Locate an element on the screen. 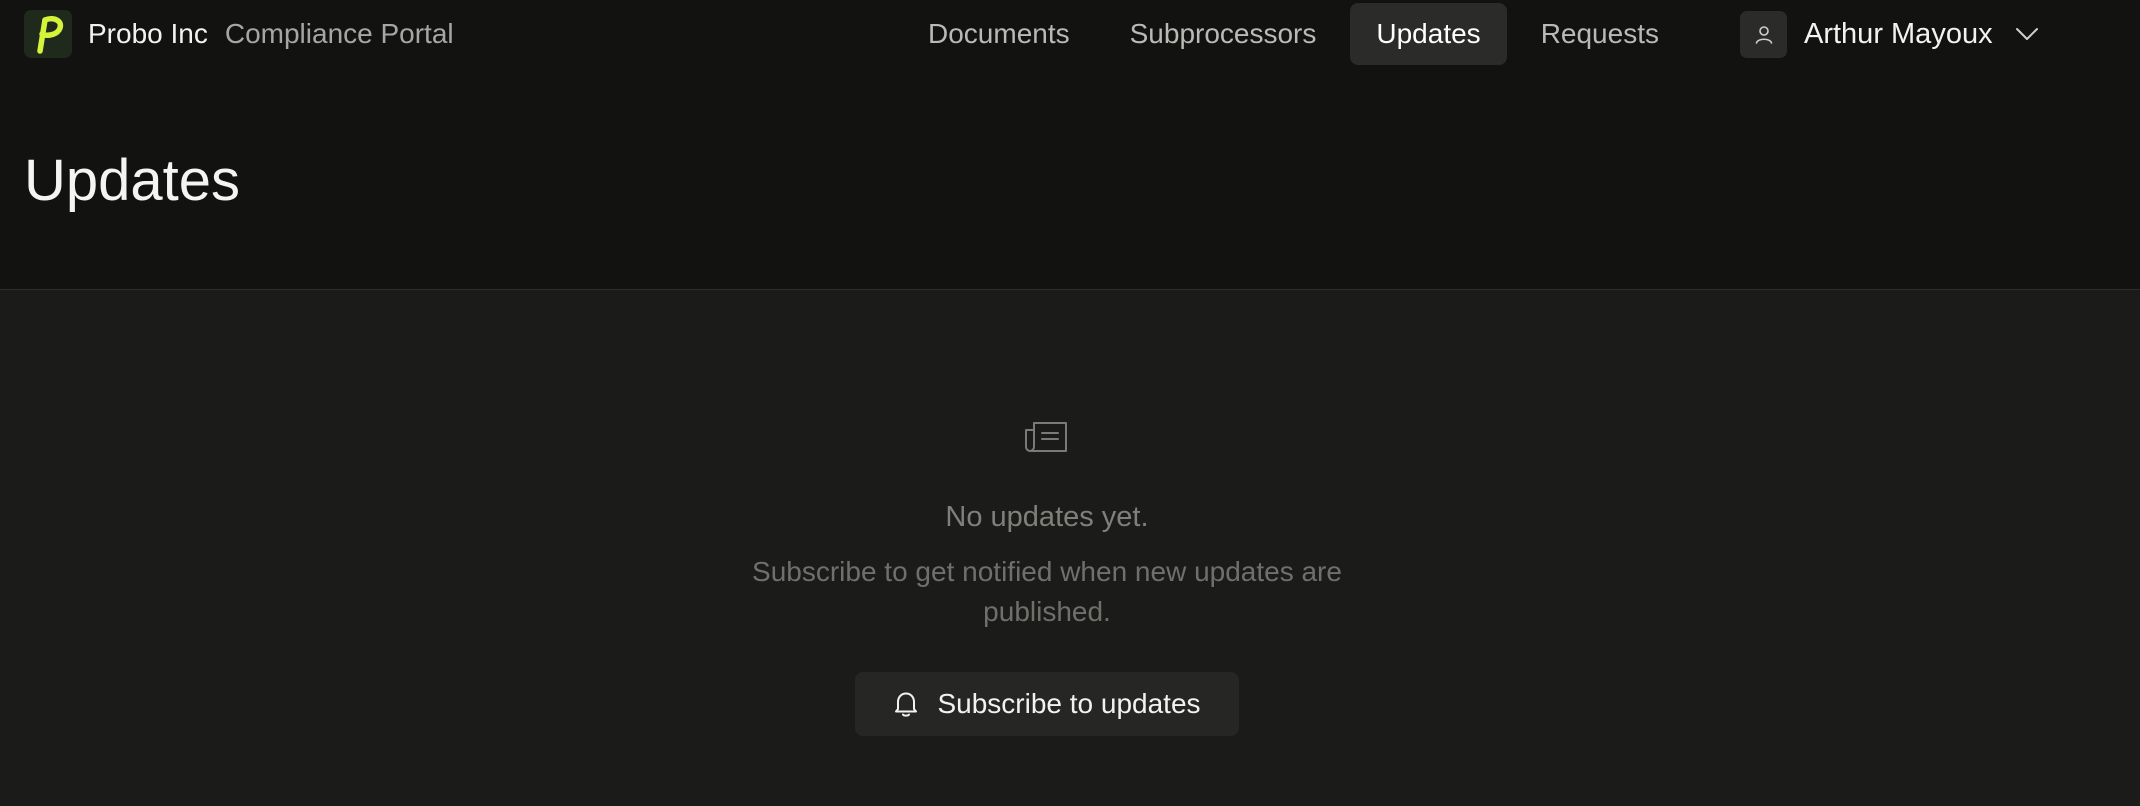 This screenshot has height=806, width=2140. nav-item-subprocessors: Subprocessors is located at coordinates (1223, 34).